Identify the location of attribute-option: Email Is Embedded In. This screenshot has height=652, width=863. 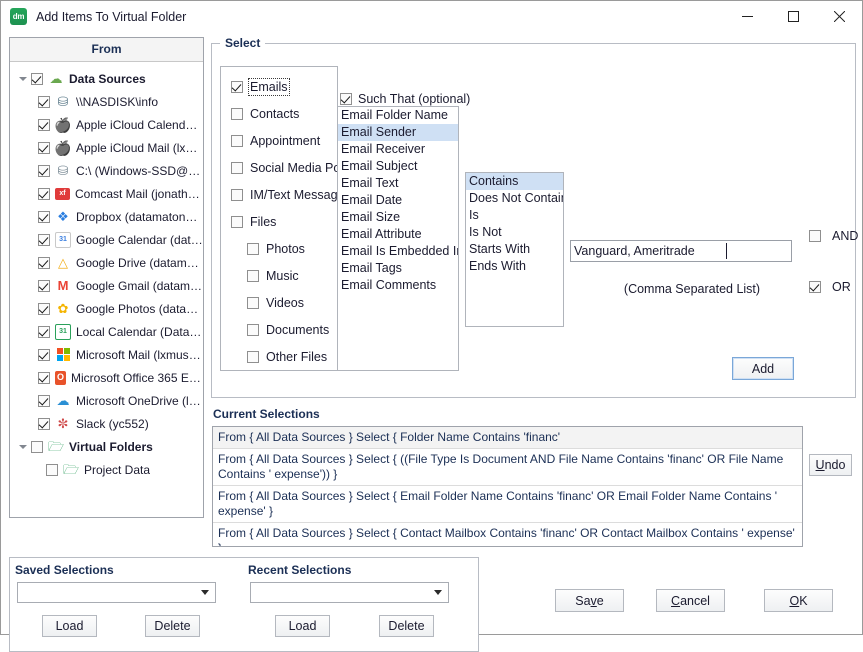
(398, 251).